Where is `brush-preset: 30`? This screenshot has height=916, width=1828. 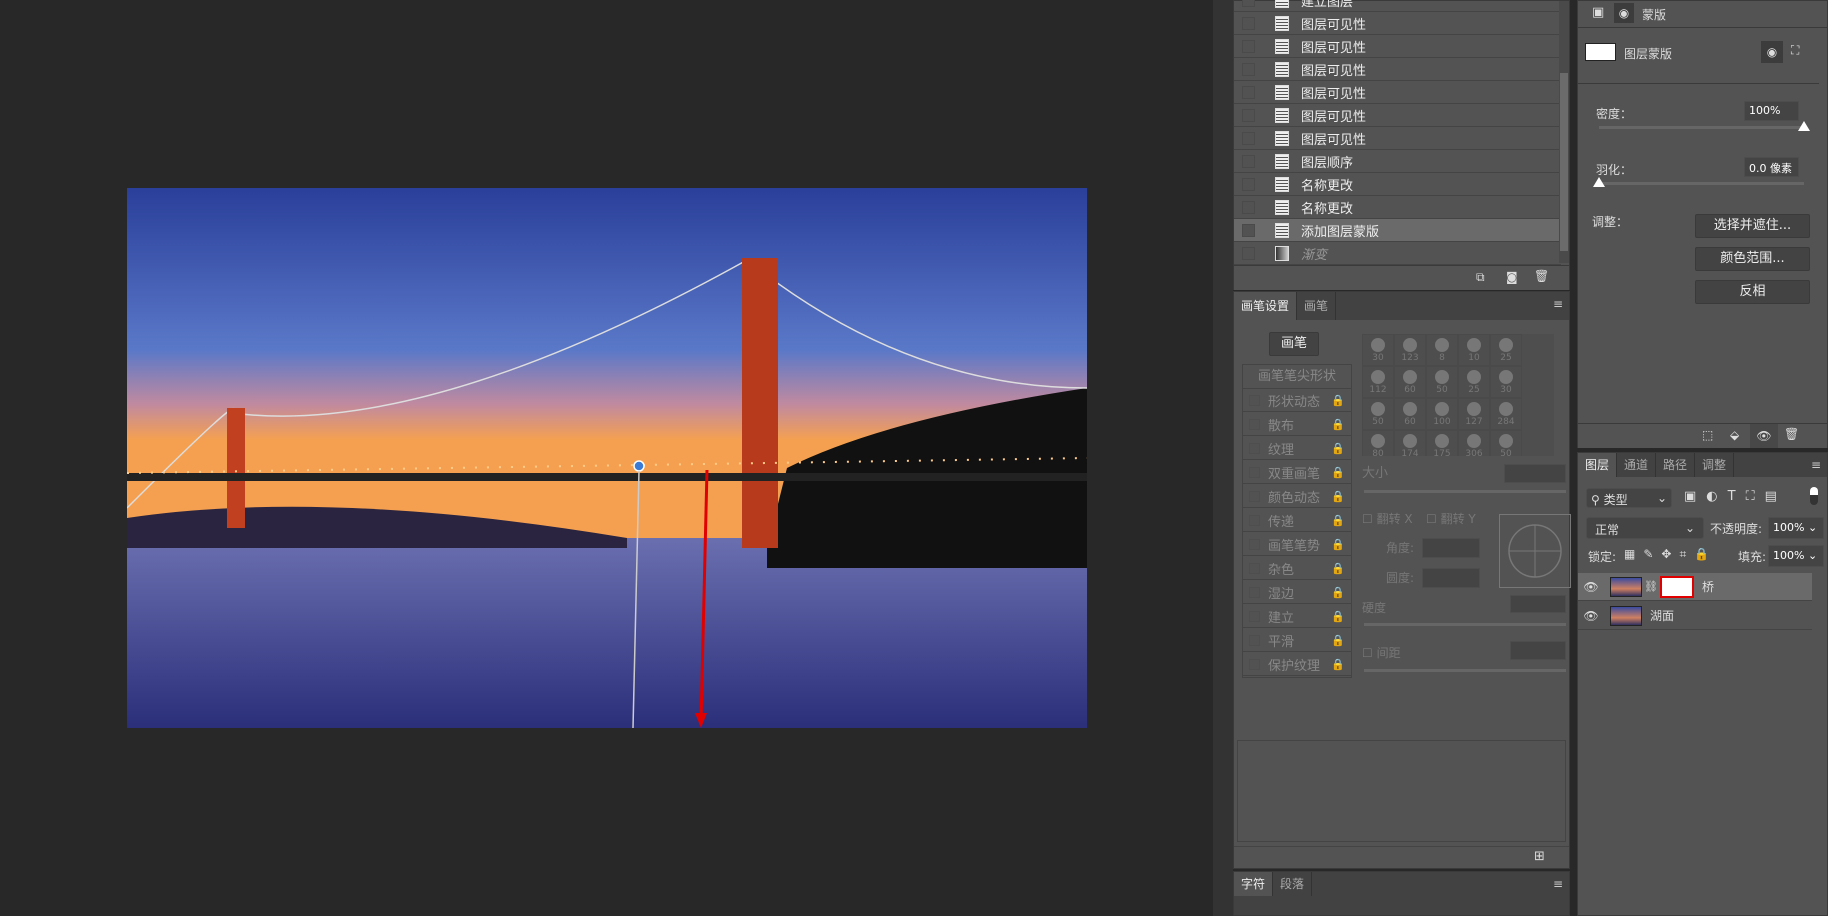
brush-preset: 30 is located at coordinates (1506, 382).